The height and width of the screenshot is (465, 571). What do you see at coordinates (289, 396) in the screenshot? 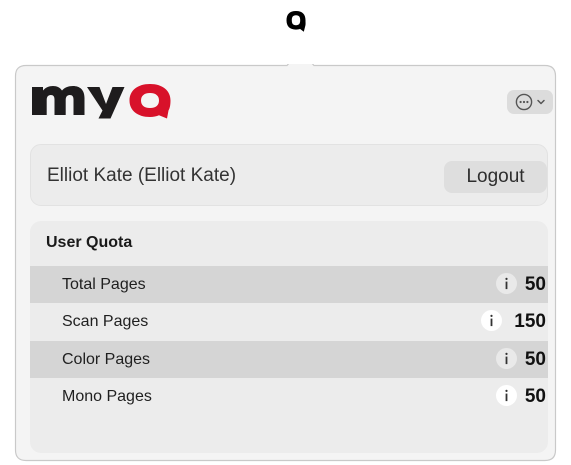
I see `quota-row-mono-pages: Mono Pages 50` at bounding box center [289, 396].